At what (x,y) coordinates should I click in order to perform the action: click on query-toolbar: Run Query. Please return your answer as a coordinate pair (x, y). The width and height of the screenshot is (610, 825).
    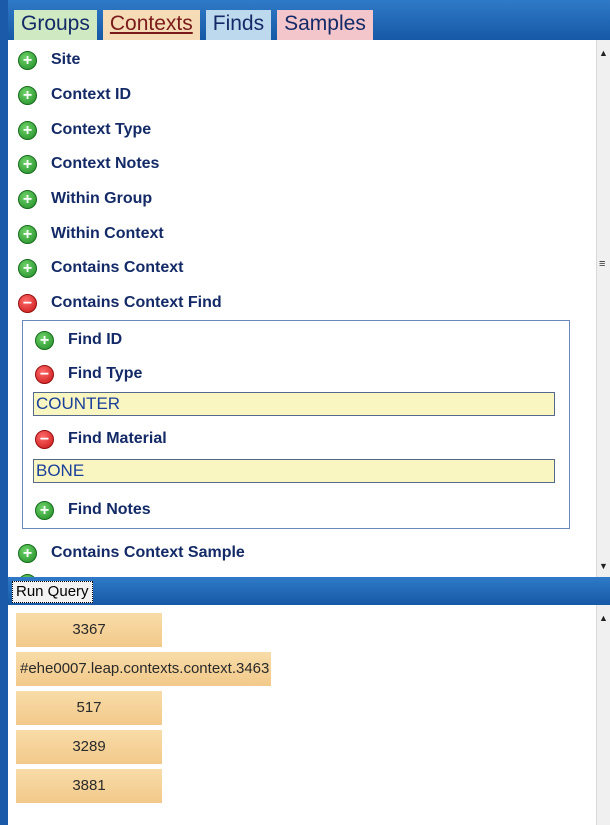
    Looking at the image, I should click on (309, 591).